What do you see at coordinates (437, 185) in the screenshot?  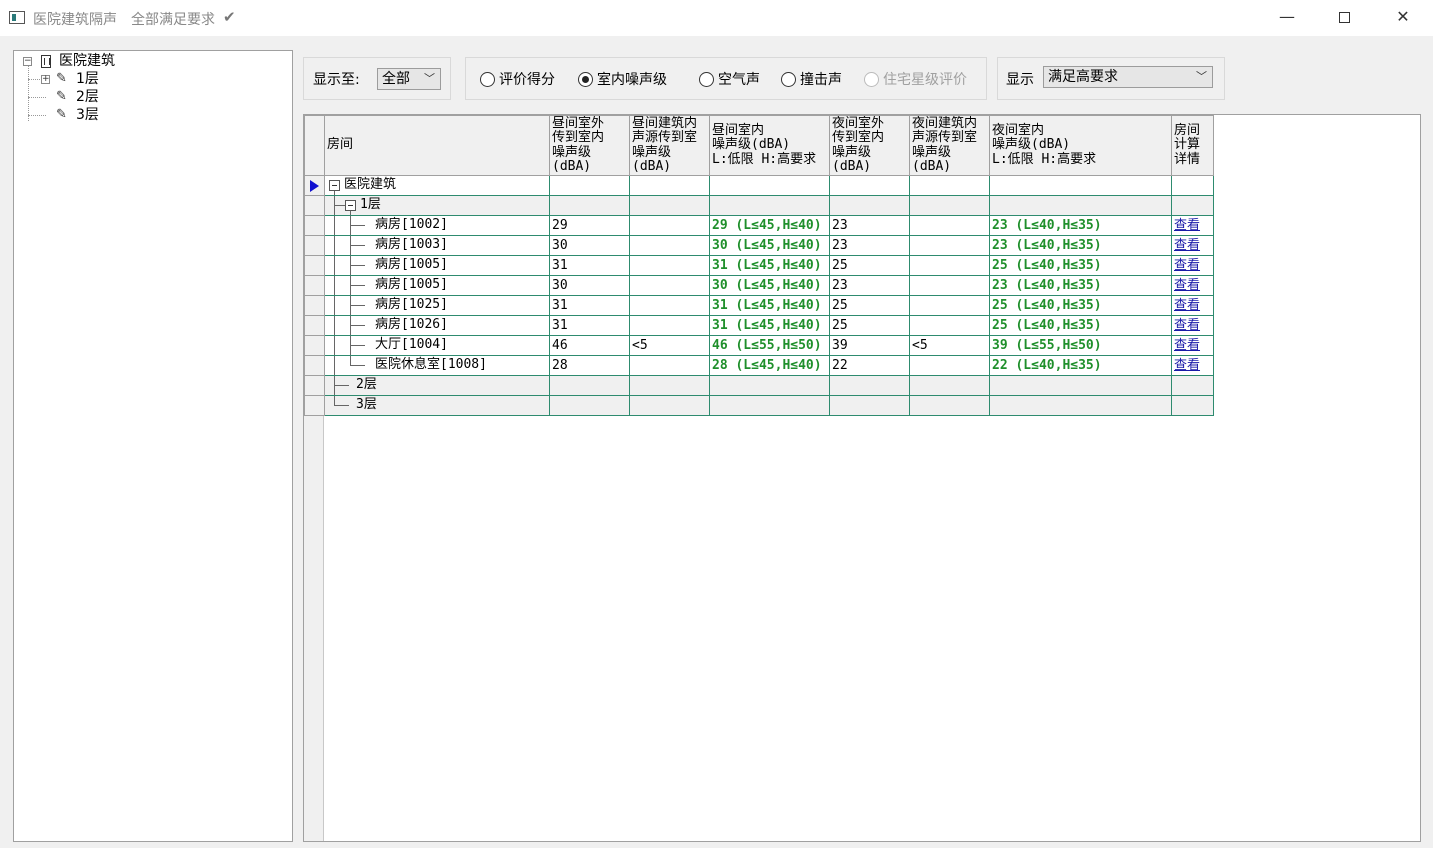 I see `root-cell: 医院建筑` at bounding box center [437, 185].